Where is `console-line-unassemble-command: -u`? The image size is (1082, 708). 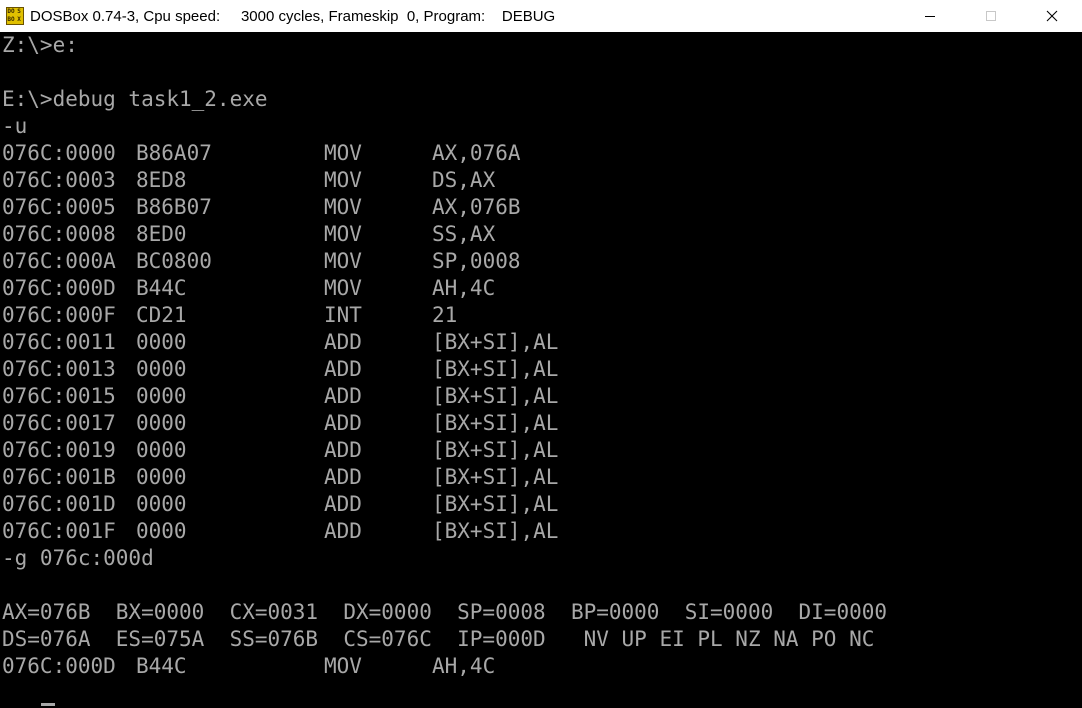
console-line-unassemble-command: -u is located at coordinates (15, 126).